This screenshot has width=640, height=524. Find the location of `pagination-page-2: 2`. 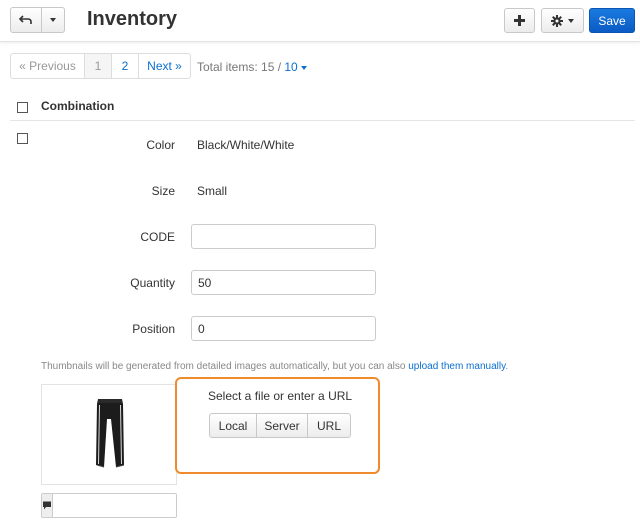

pagination-page-2: 2 is located at coordinates (125, 66).